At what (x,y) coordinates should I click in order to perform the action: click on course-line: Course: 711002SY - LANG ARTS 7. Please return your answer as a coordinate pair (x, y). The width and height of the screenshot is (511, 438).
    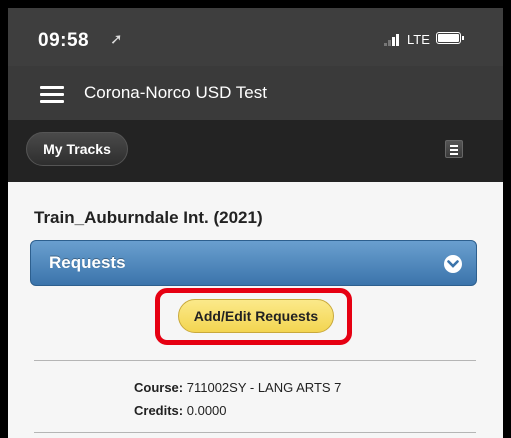
    Looking at the image, I should click on (237, 387).